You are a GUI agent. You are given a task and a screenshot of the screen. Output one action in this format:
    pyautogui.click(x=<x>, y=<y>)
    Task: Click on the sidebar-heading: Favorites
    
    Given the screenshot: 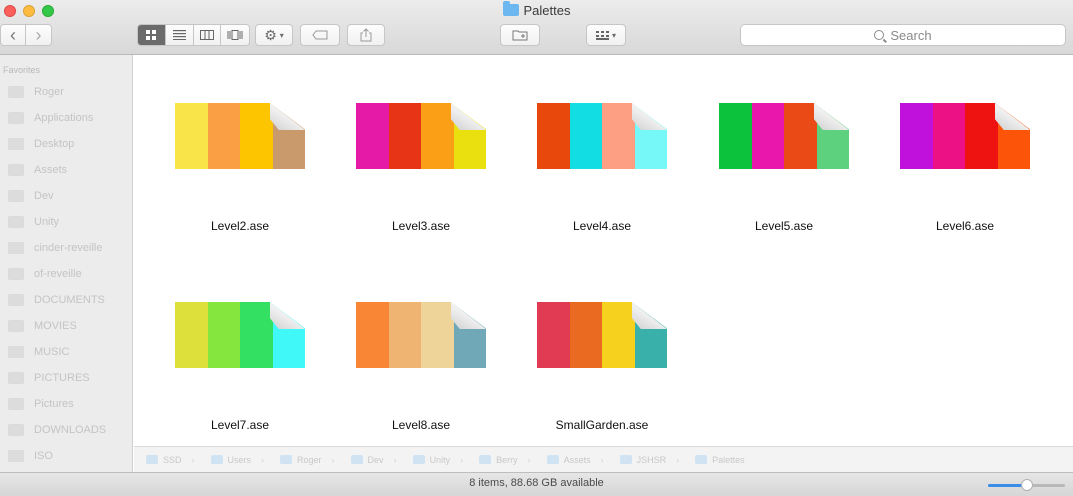 What is the action you would take?
    pyautogui.click(x=22, y=70)
    